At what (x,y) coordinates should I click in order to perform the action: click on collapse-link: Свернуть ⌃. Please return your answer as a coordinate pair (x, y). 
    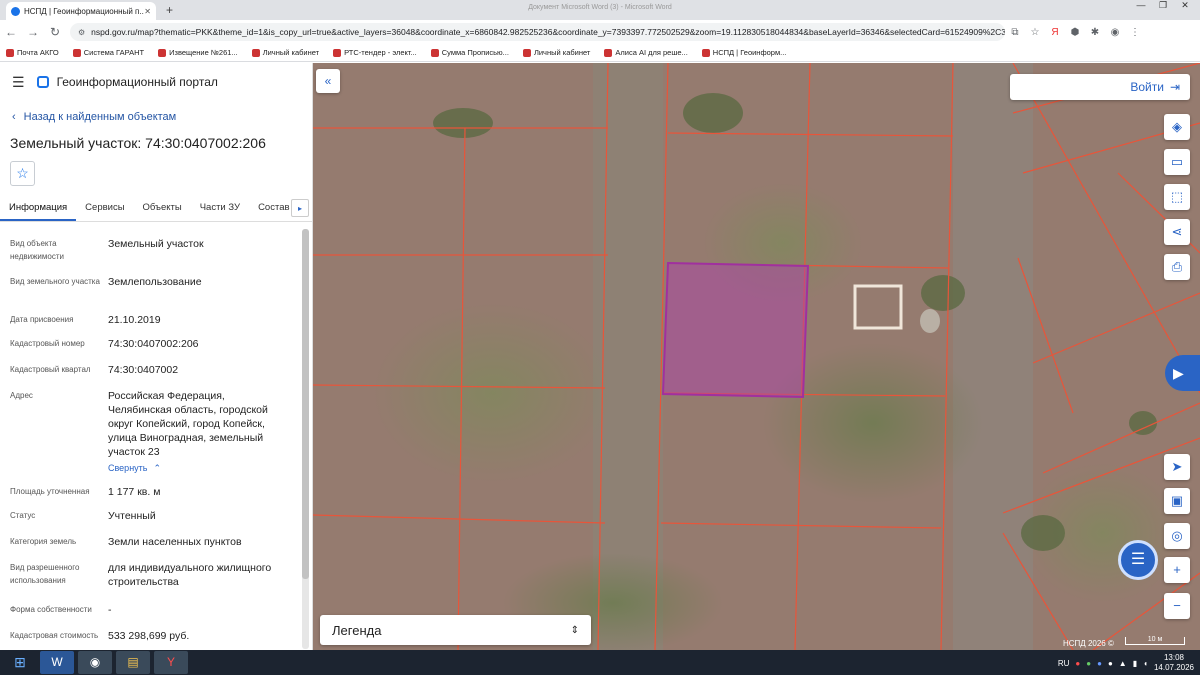
    Looking at the image, I should click on (198, 468).